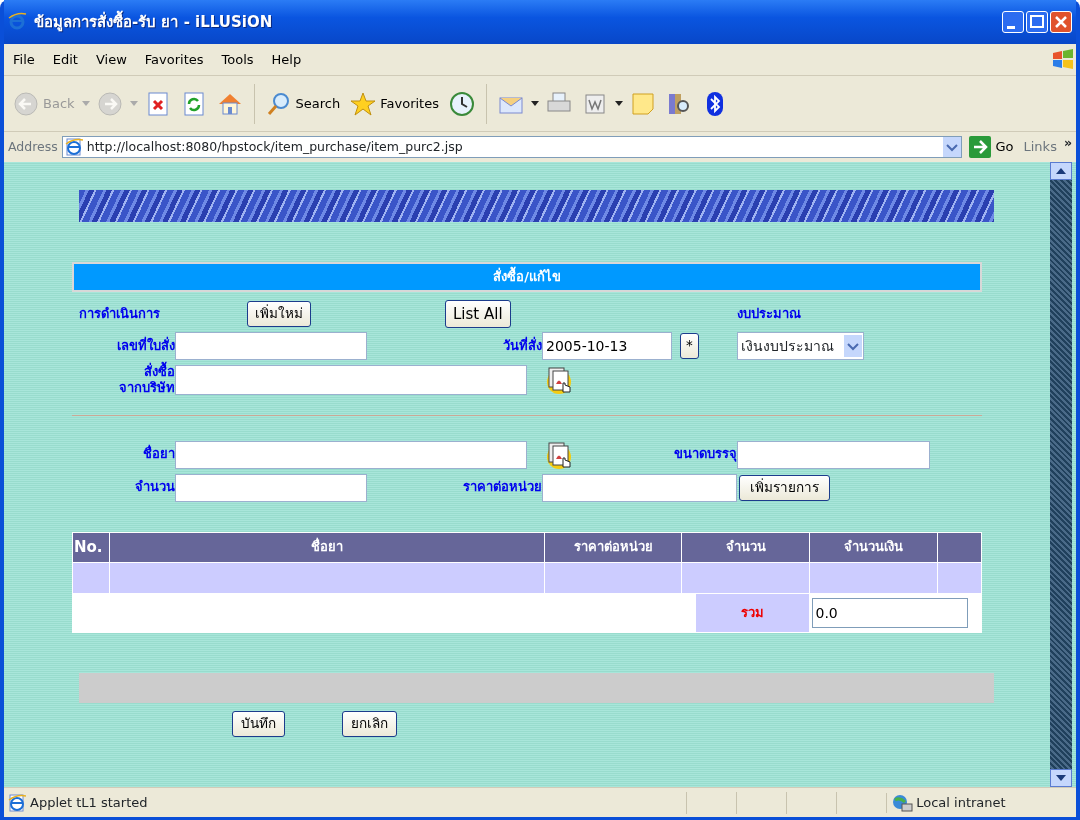  I want to click on minimize-icon, so click(1011, 27).